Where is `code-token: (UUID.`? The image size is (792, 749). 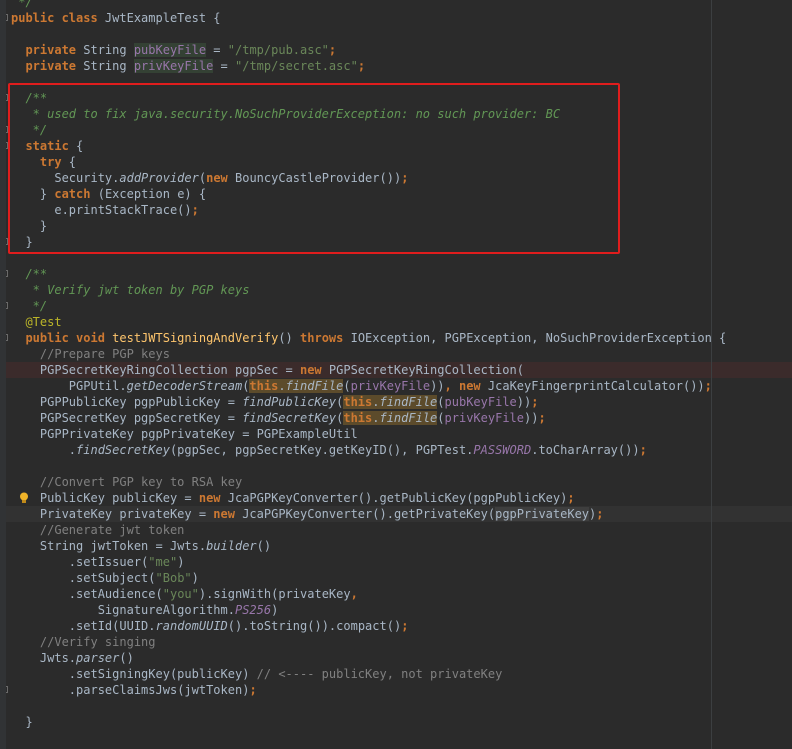 code-token: (UUID. is located at coordinates (134, 626).